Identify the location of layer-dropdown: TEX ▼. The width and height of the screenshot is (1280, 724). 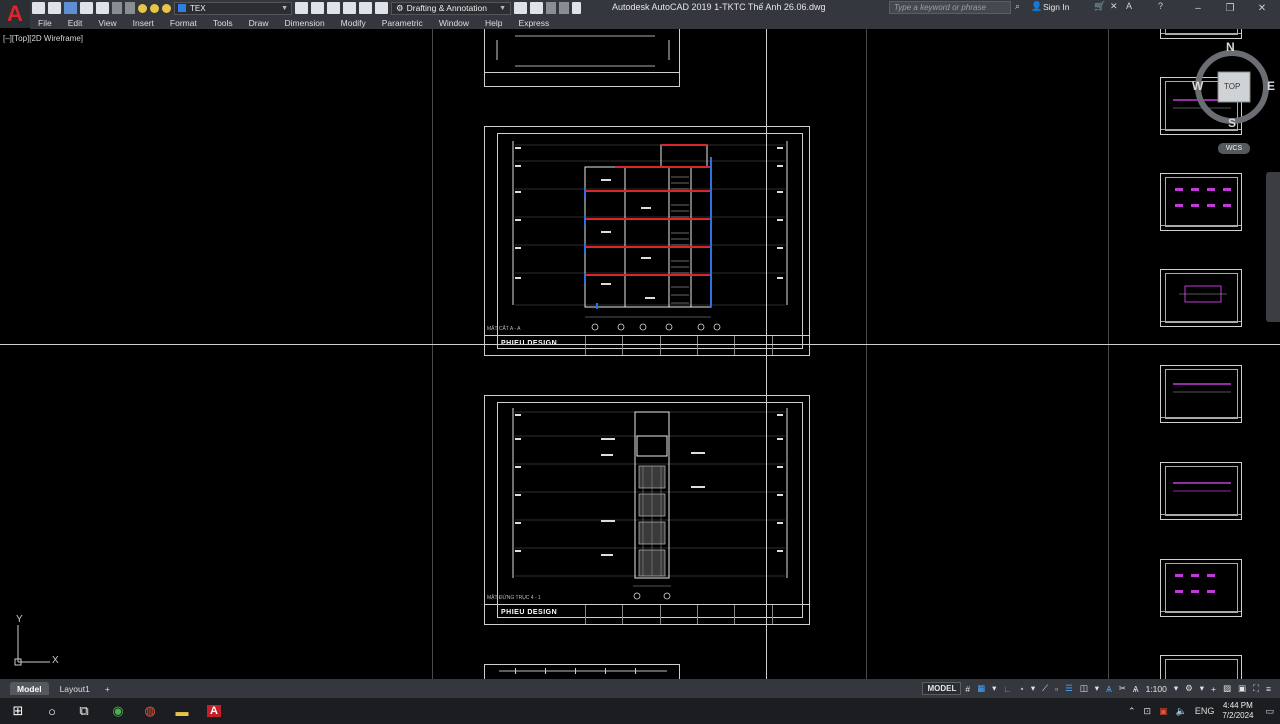
(233, 8).